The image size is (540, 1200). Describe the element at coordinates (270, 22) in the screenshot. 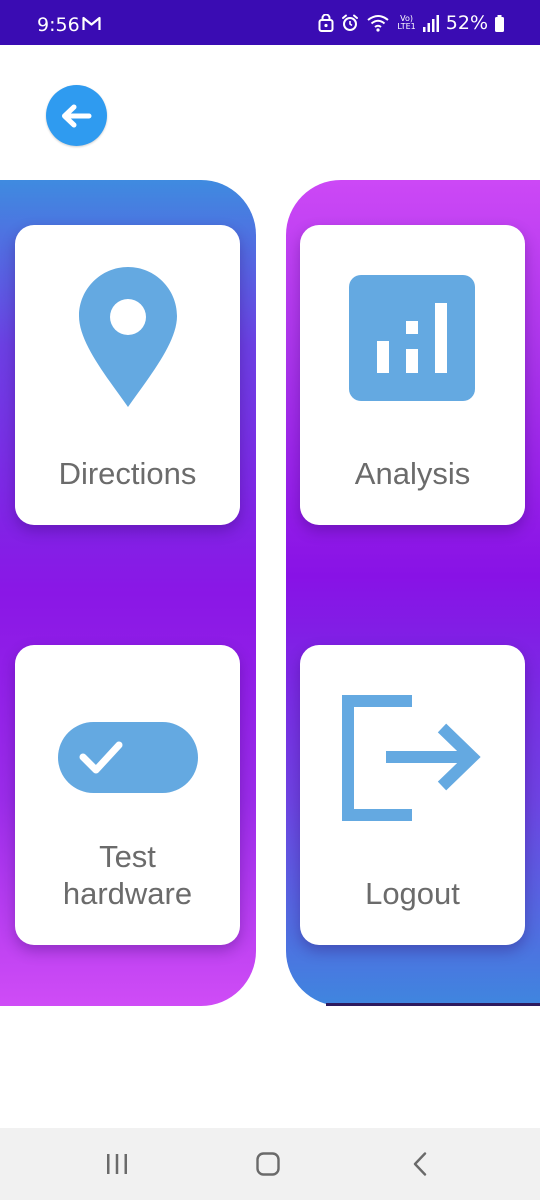

I see `status-bar: 9:56 Vo) LTE1 52%` at that location.